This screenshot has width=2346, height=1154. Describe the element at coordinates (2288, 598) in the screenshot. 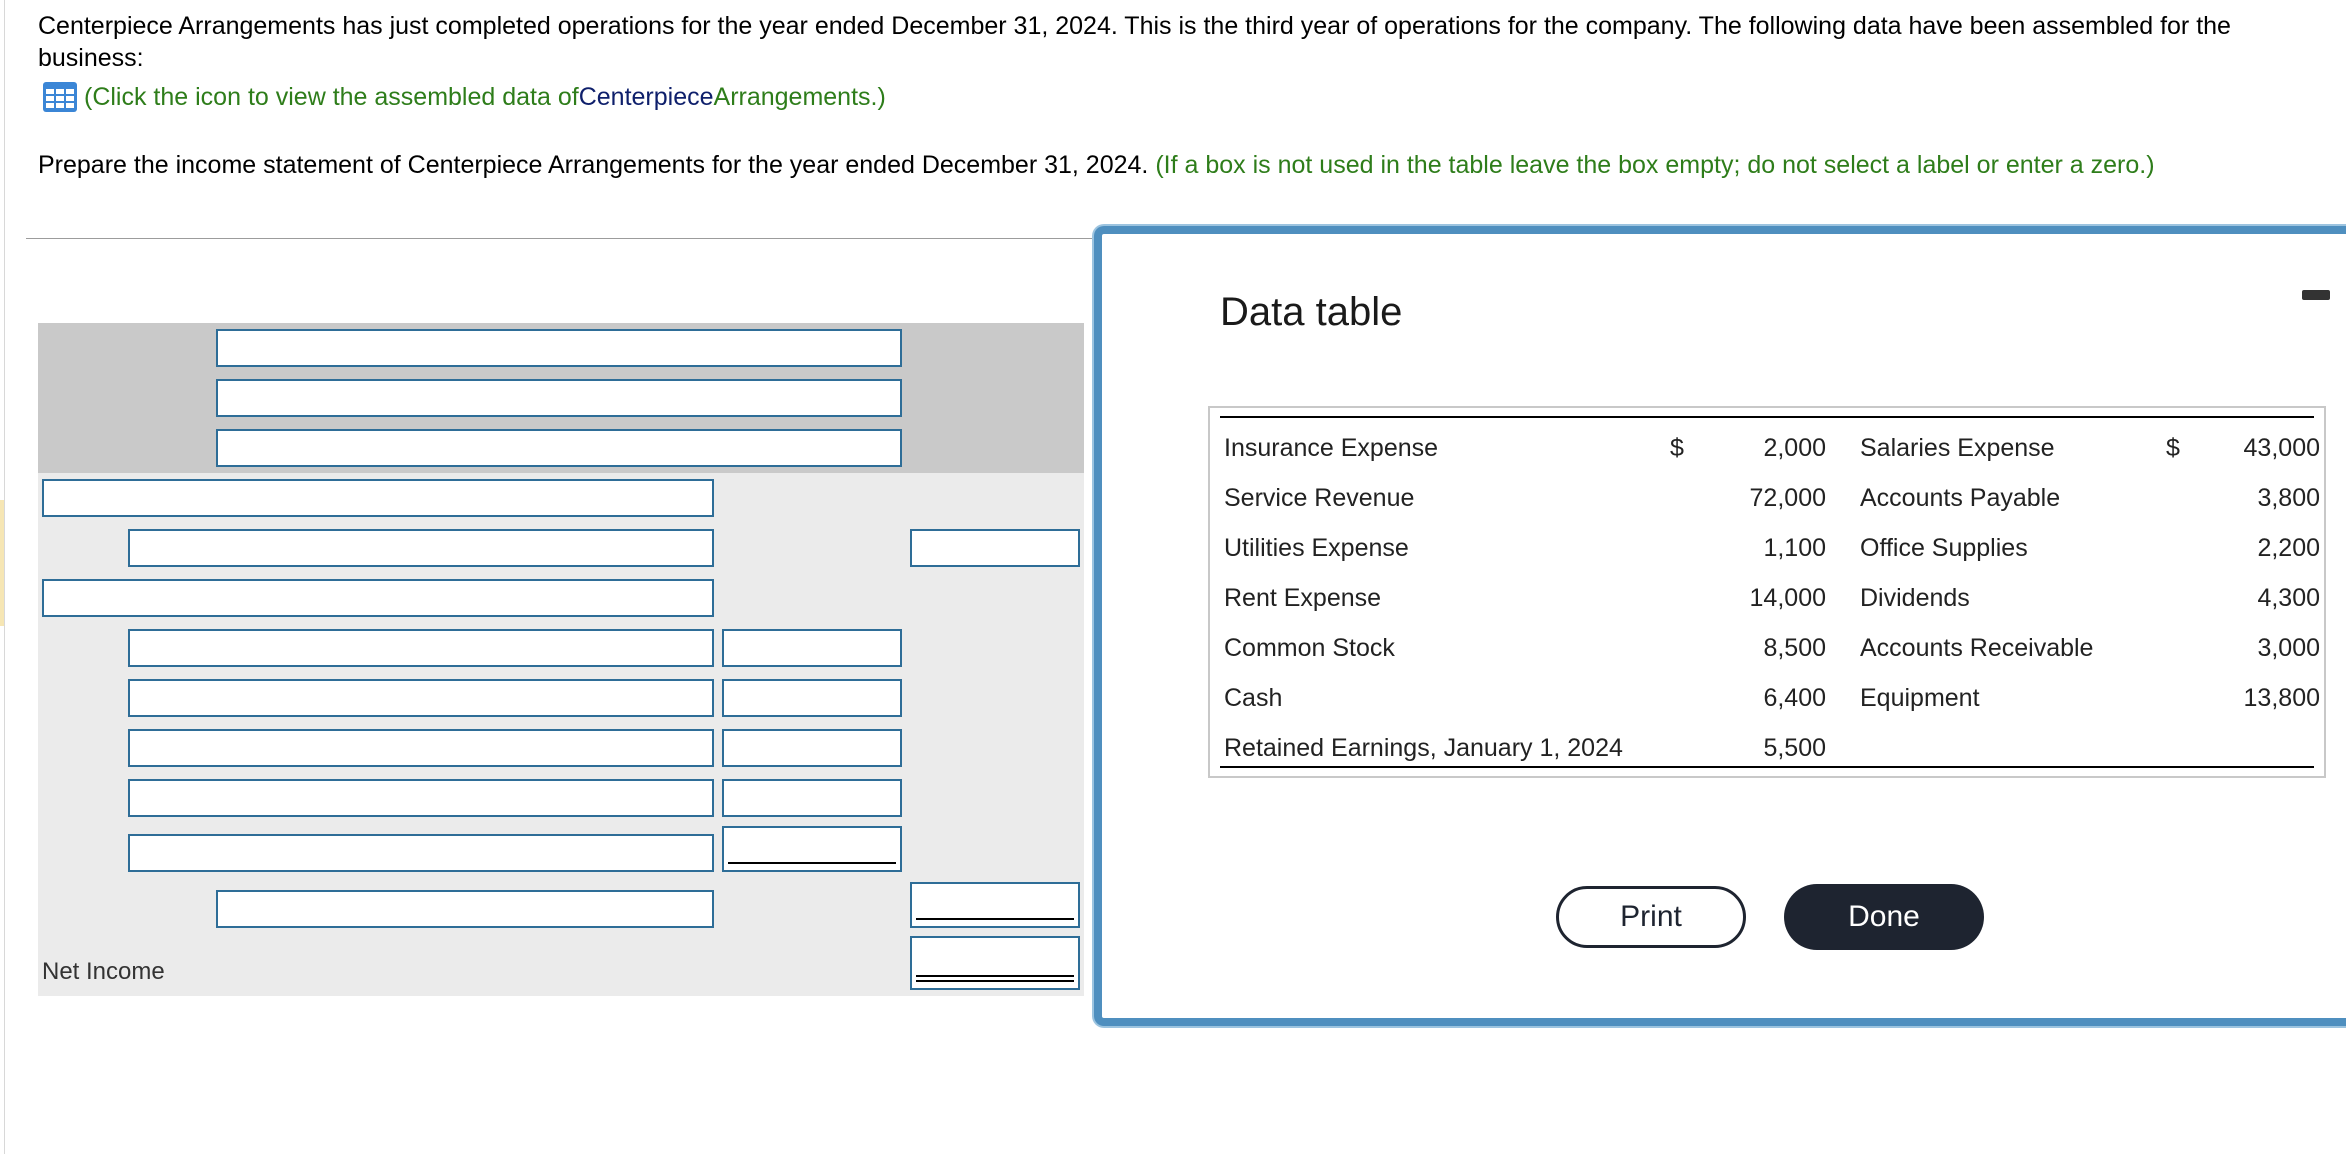

I see `row-right-value: 4,300` at that location.